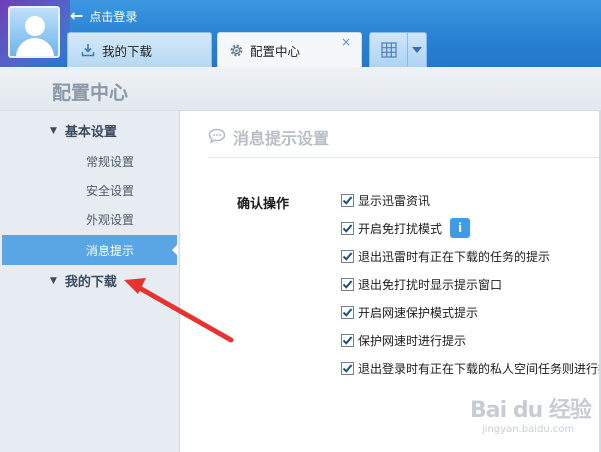 The height and width of the screenshot is (452, 601). I want to click on sidebar-item-appearance: 外观设置, so click(110, 219).